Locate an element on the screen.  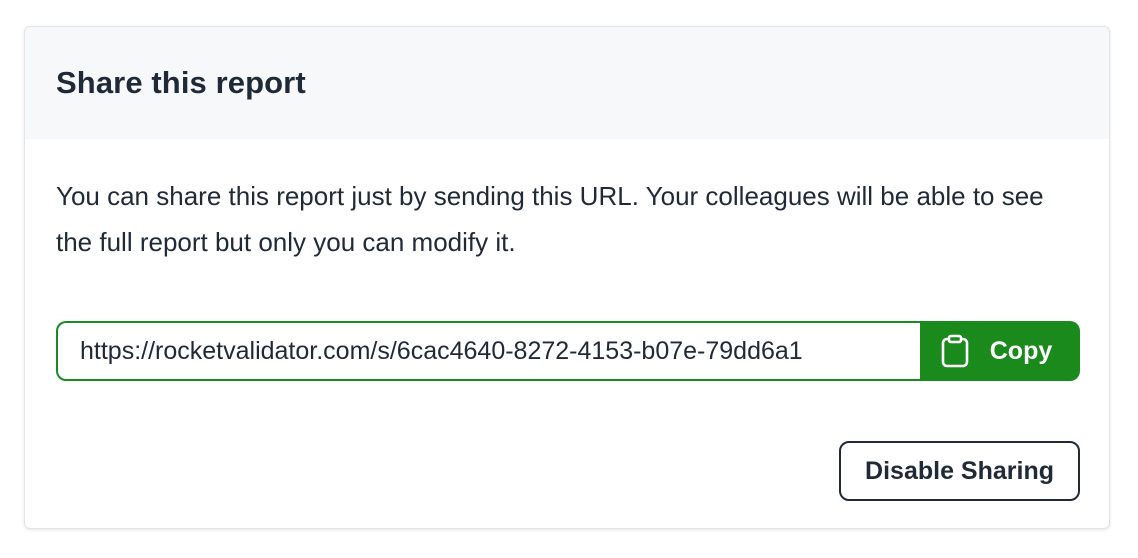
disable-sharing-button: Disable Sharing is located at coordinates (959, 471).